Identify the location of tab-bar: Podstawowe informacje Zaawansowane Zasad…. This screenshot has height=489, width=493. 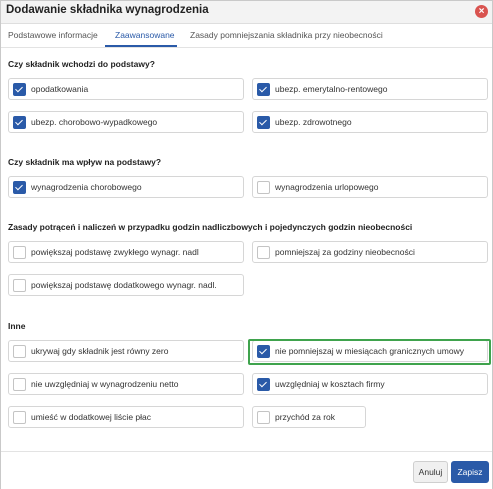
(246, 36).